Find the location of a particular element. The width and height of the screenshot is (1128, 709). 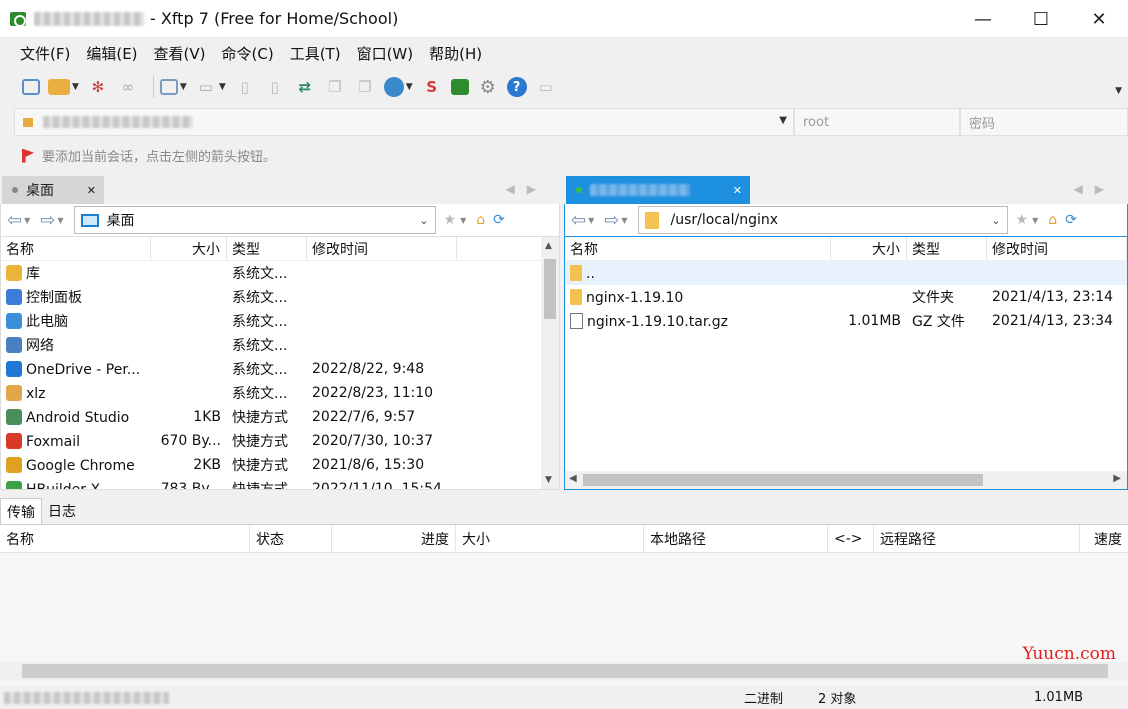

col-progress: 进度 is located at coordinates (394, 538).